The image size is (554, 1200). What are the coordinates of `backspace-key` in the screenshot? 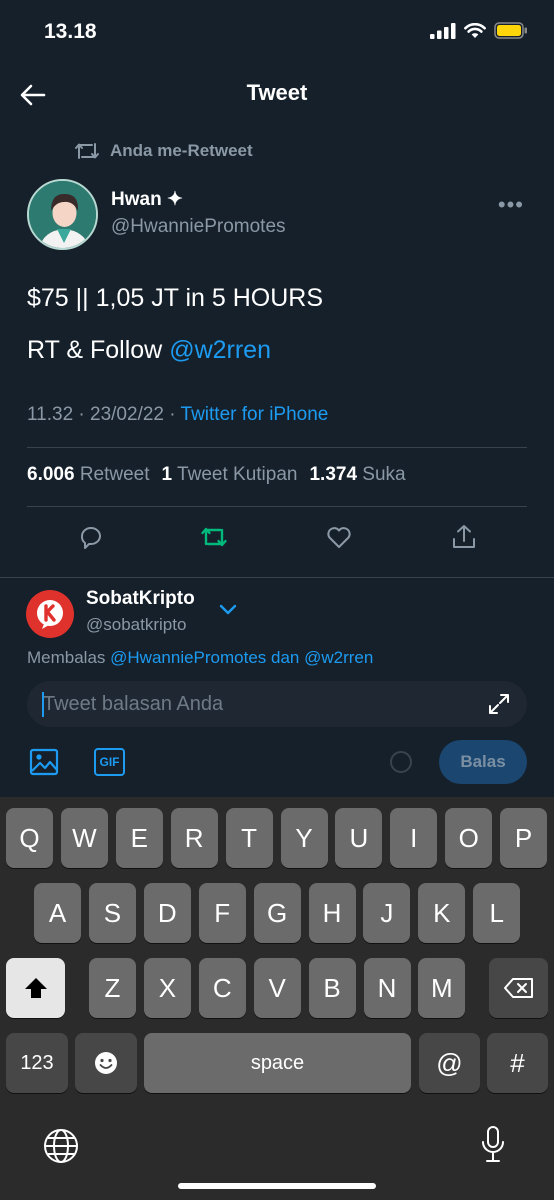 It's located at (518, 988).